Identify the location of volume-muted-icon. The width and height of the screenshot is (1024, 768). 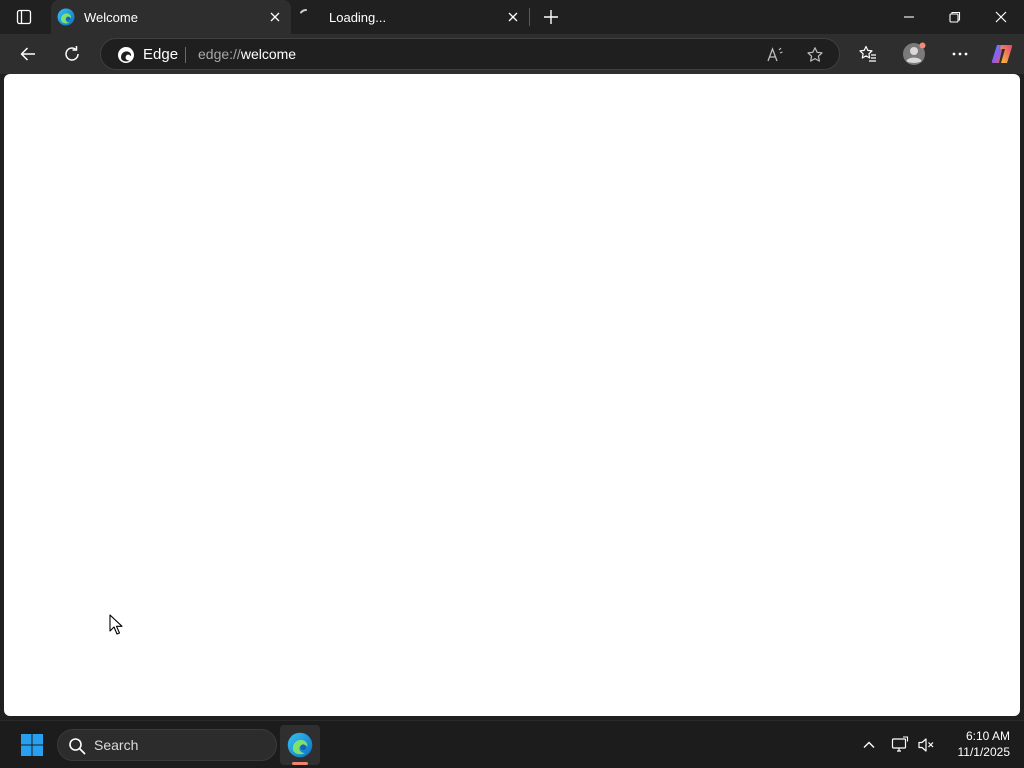
(926, 745).